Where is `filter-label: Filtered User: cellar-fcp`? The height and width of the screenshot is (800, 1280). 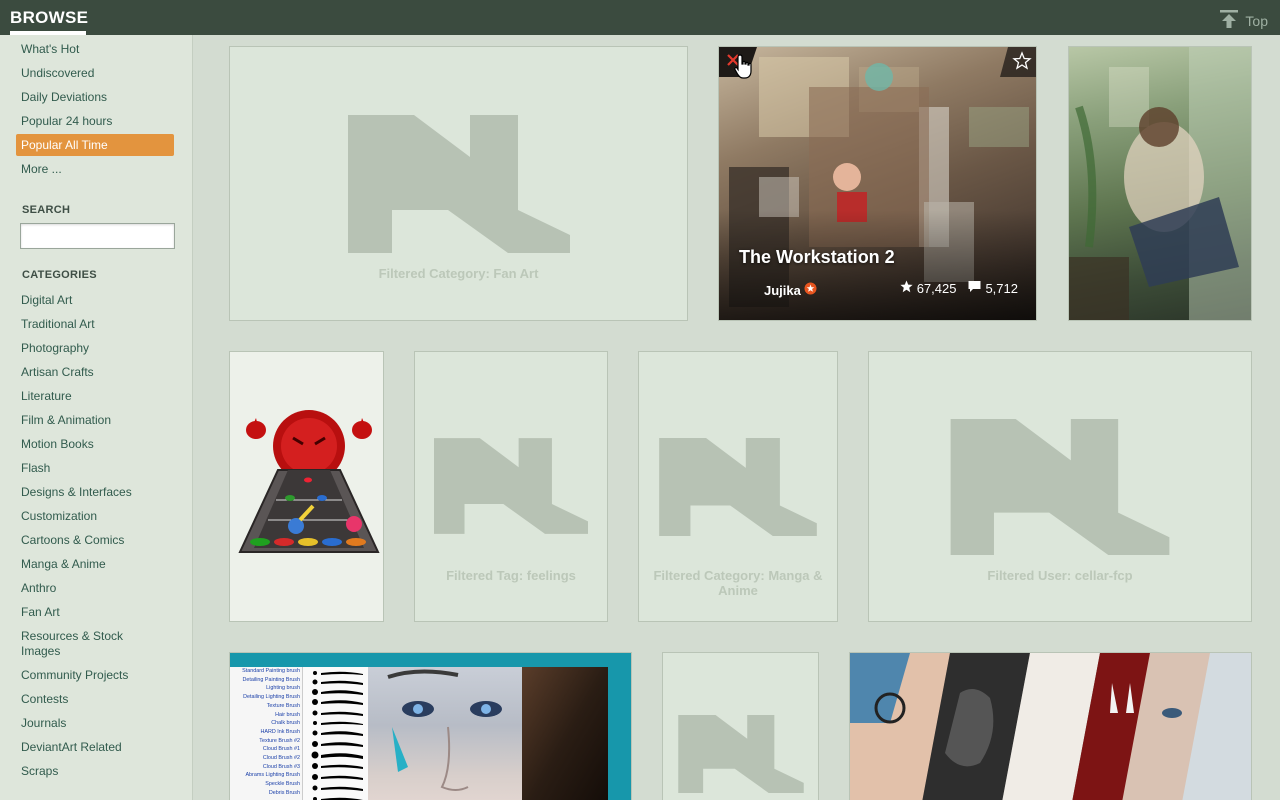
filter-label: Filtered User: cellar-fcp is located at coordinates (1060, 575).